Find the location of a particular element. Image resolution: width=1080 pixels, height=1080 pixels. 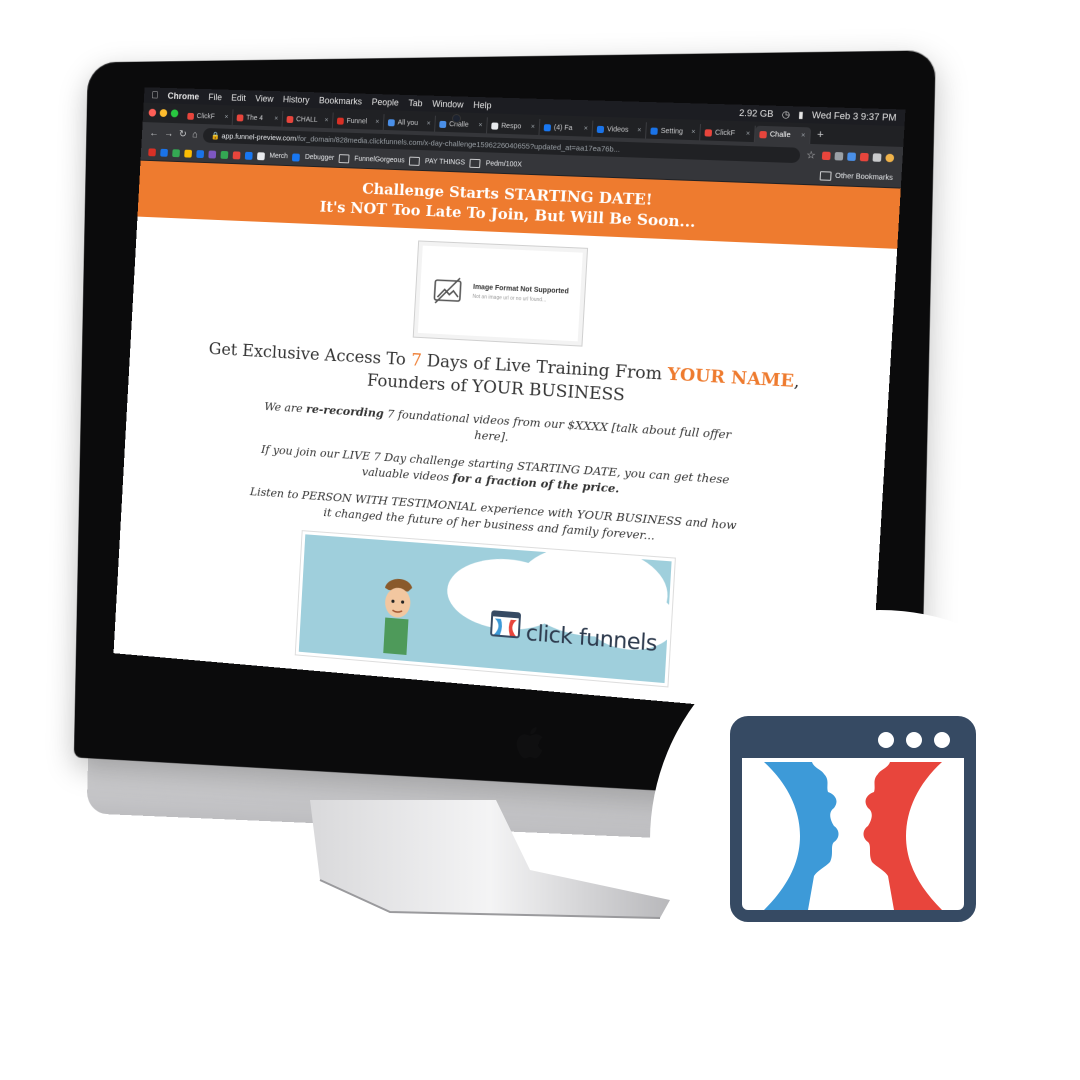

menu-window: Window is located at coordinates (448, 104).